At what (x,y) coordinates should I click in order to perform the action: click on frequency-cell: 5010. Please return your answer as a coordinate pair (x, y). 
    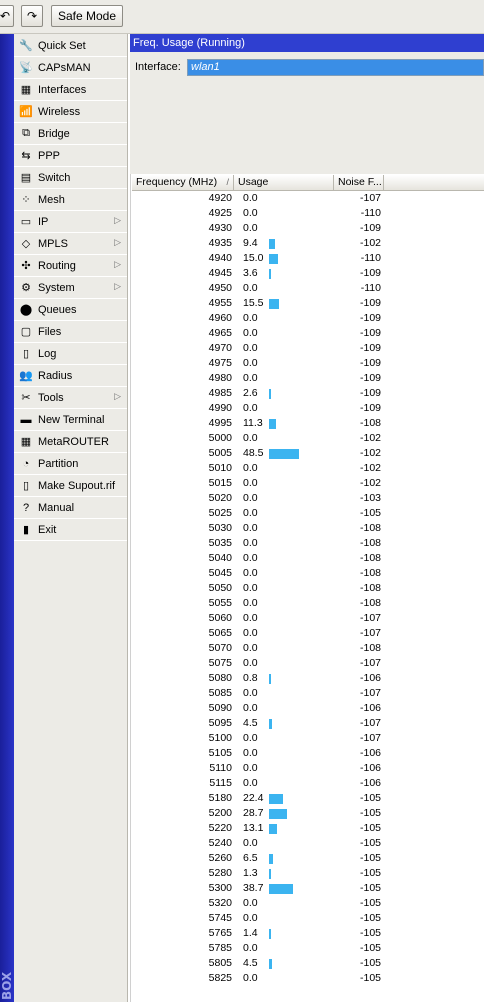
    Looking at the image, I should click on (220, 468).